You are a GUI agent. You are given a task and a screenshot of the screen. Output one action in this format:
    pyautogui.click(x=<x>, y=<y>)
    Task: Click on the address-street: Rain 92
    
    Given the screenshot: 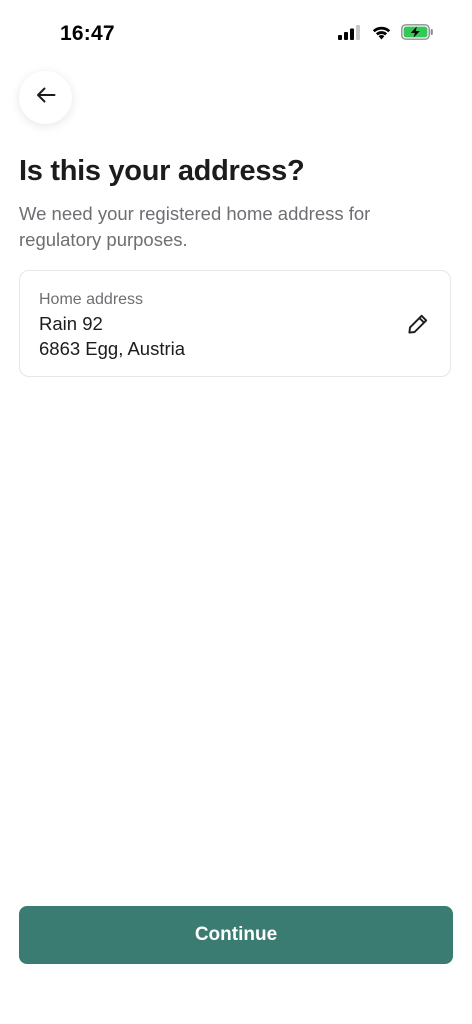 What is the action you would take?
    pyautogui.click(x=71, y=323)
    